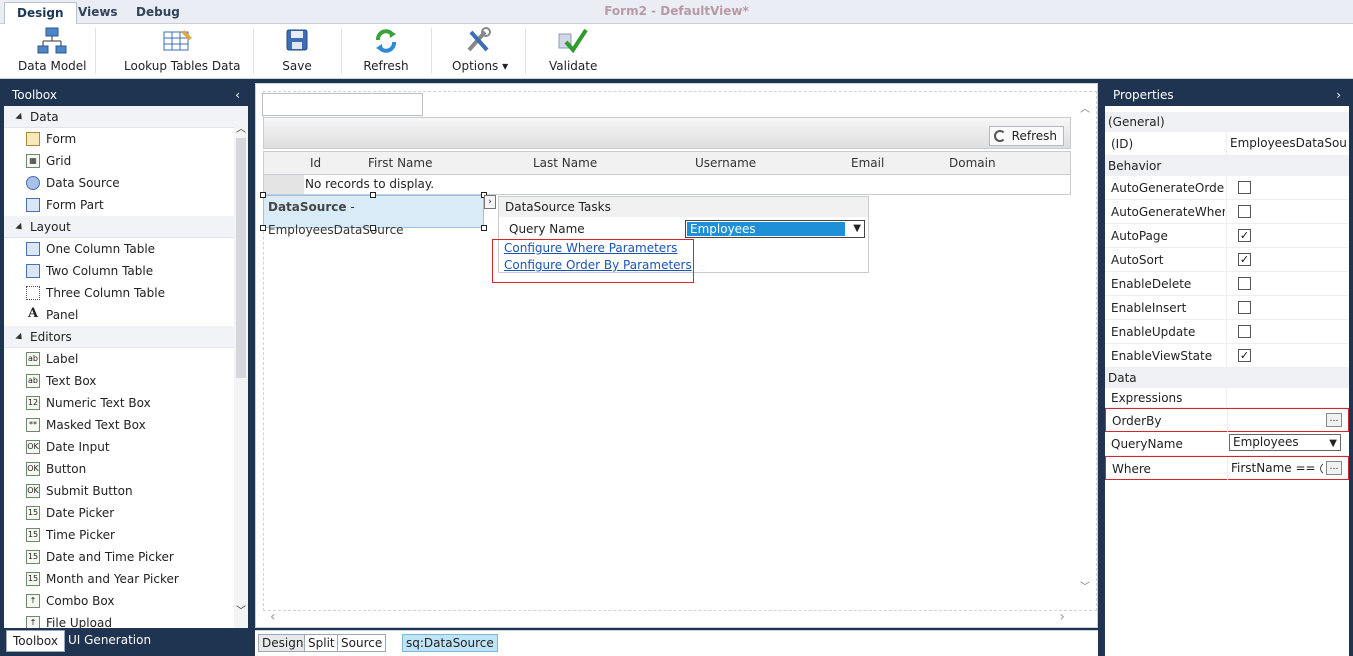 The width and height of the screenshot is (1353, 656). I want to click on grid-search-input, so click(342, 104).